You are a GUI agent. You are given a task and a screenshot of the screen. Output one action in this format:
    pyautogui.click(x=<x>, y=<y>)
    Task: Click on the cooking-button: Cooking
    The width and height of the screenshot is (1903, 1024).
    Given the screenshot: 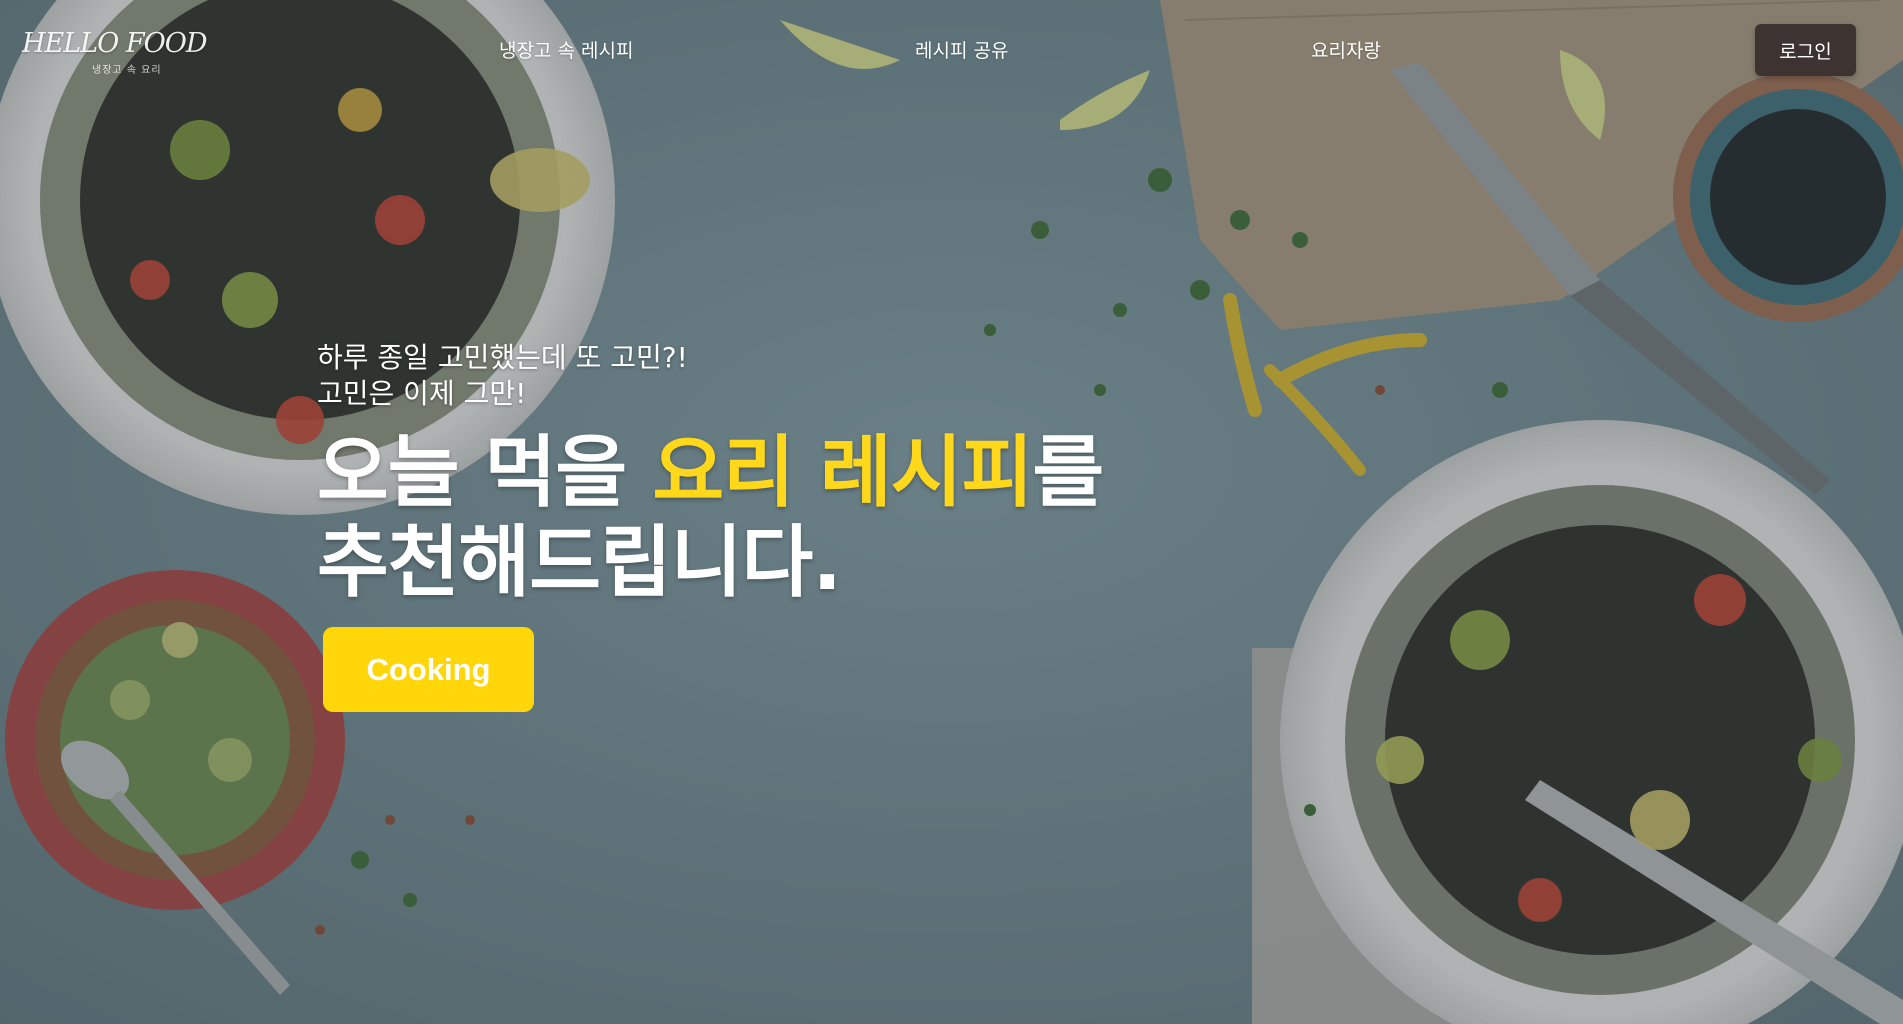 What is the action you would take?
    pyautogui.click(x=428, y=669)
    